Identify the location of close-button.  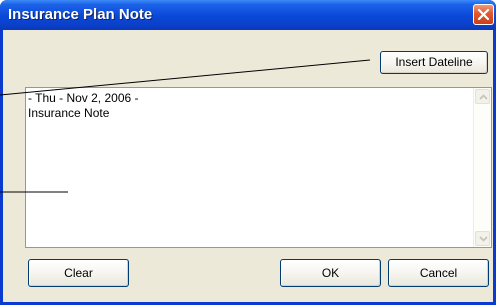
(483, 14).